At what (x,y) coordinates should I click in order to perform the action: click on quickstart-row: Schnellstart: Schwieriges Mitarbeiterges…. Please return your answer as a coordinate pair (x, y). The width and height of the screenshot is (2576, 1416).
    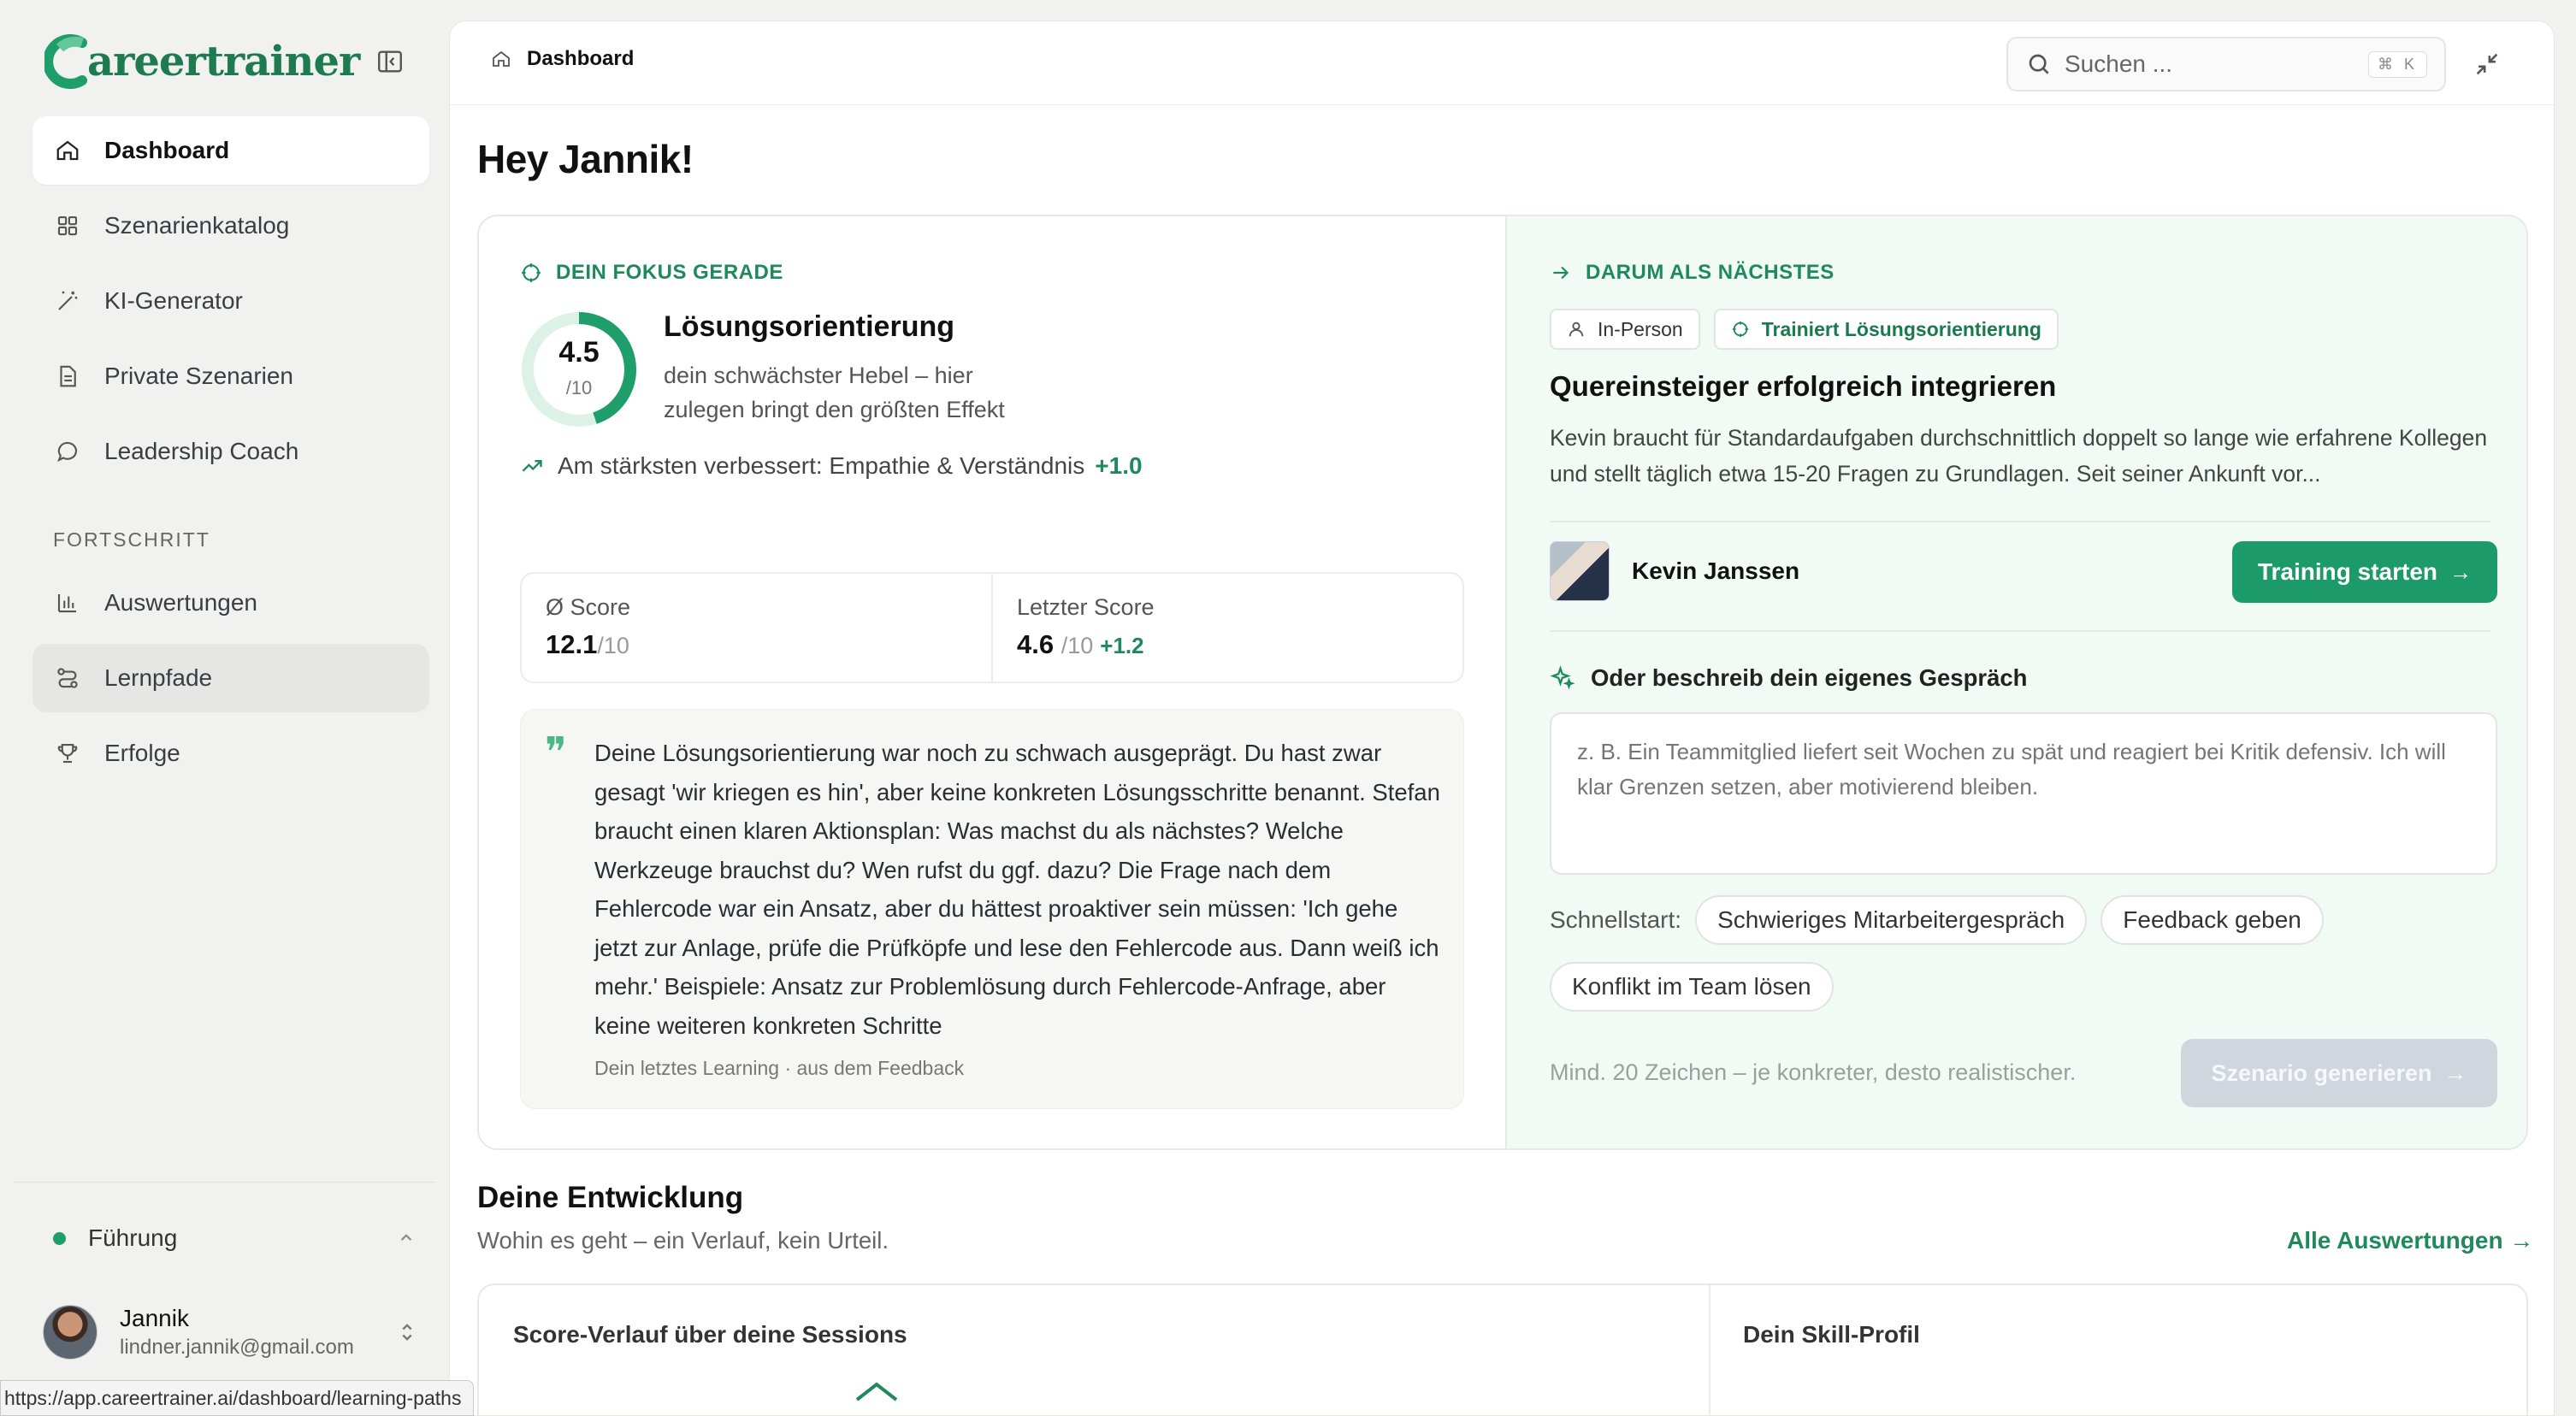
    Looking at the image, I should click on (2020, 920).